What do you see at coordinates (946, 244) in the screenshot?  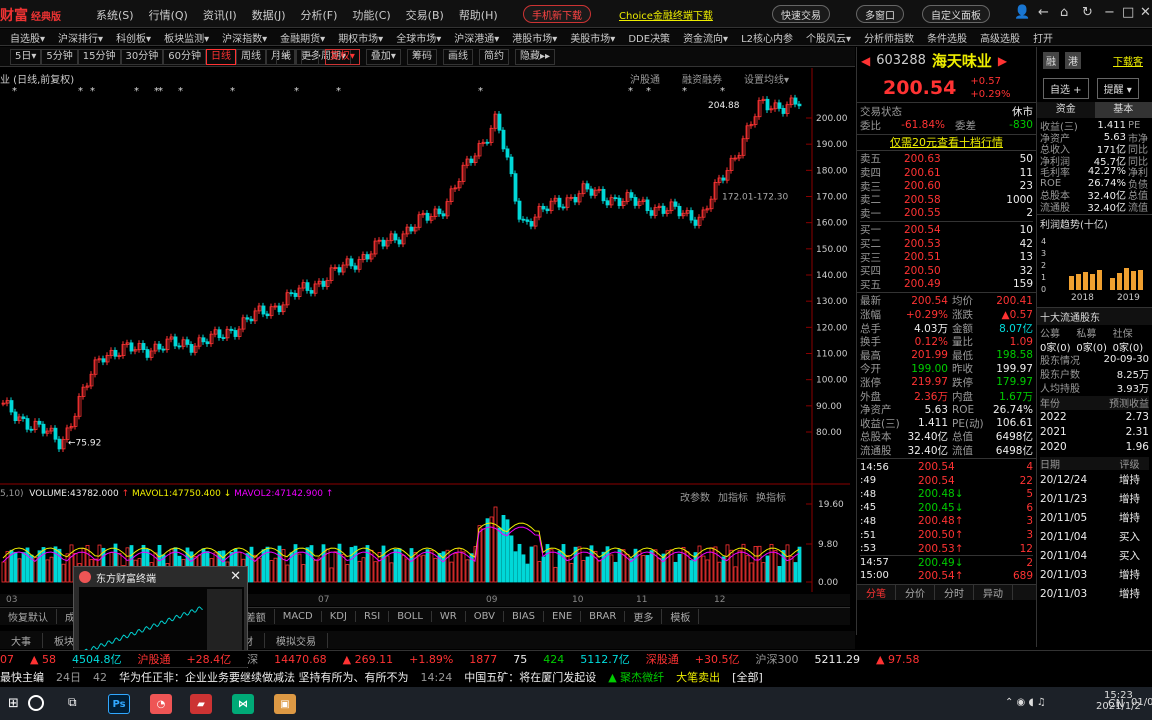 I see `buy-row: 买二 200.53 42` at bounding box center [946, 244].